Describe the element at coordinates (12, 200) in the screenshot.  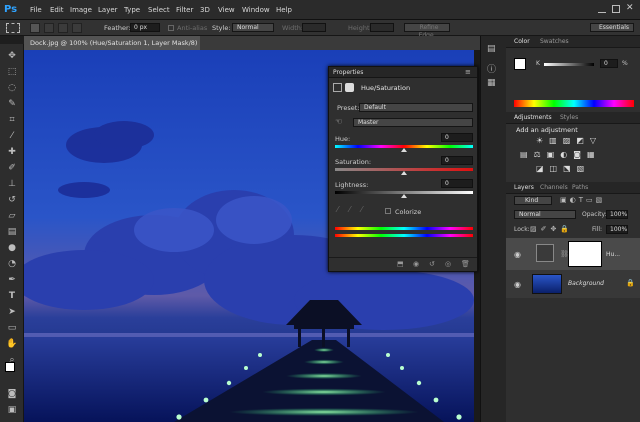
I see `history-brush-tool-icon: ↺` at that location.